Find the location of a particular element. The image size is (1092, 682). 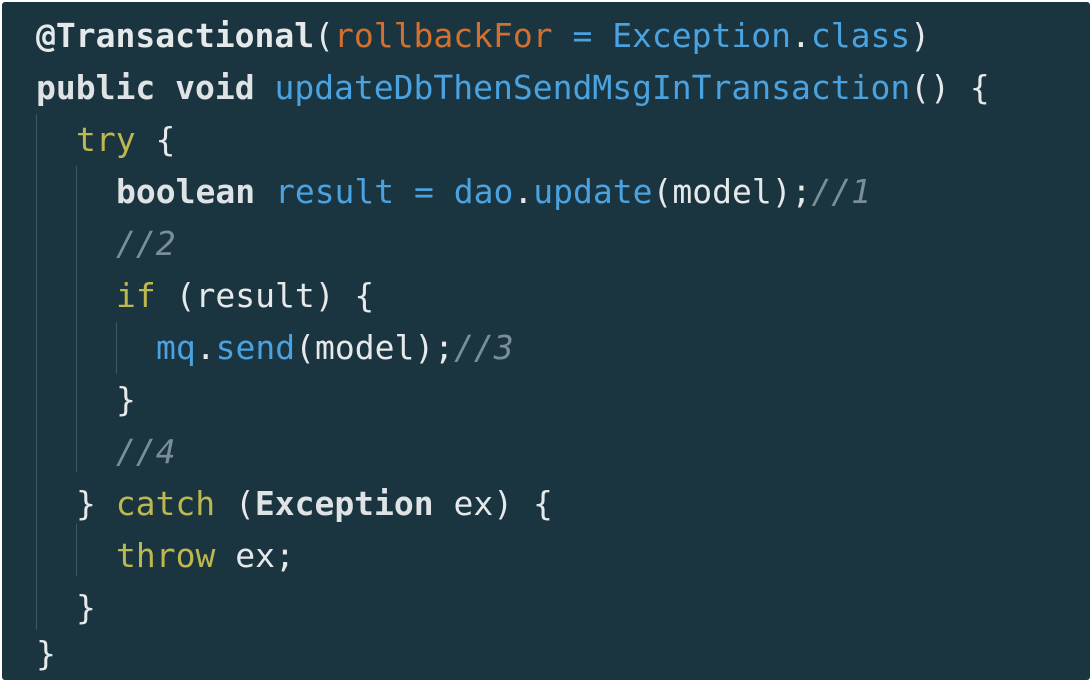

code-line-13: } is located at coordinates (46, 654).